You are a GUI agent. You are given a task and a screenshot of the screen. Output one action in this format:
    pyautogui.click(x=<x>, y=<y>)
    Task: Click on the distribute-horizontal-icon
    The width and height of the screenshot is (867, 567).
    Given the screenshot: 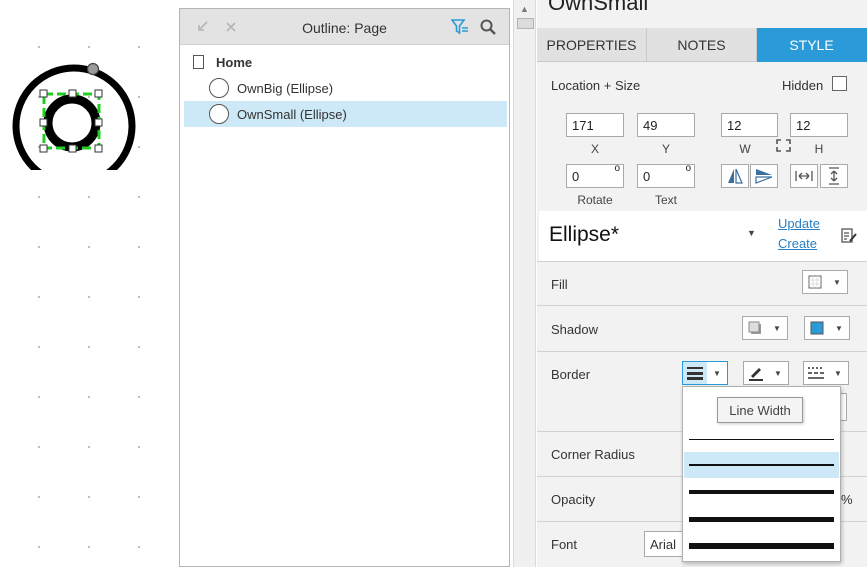 What is the action you would take?
    pyautogui.click(x=804, y=176)
    